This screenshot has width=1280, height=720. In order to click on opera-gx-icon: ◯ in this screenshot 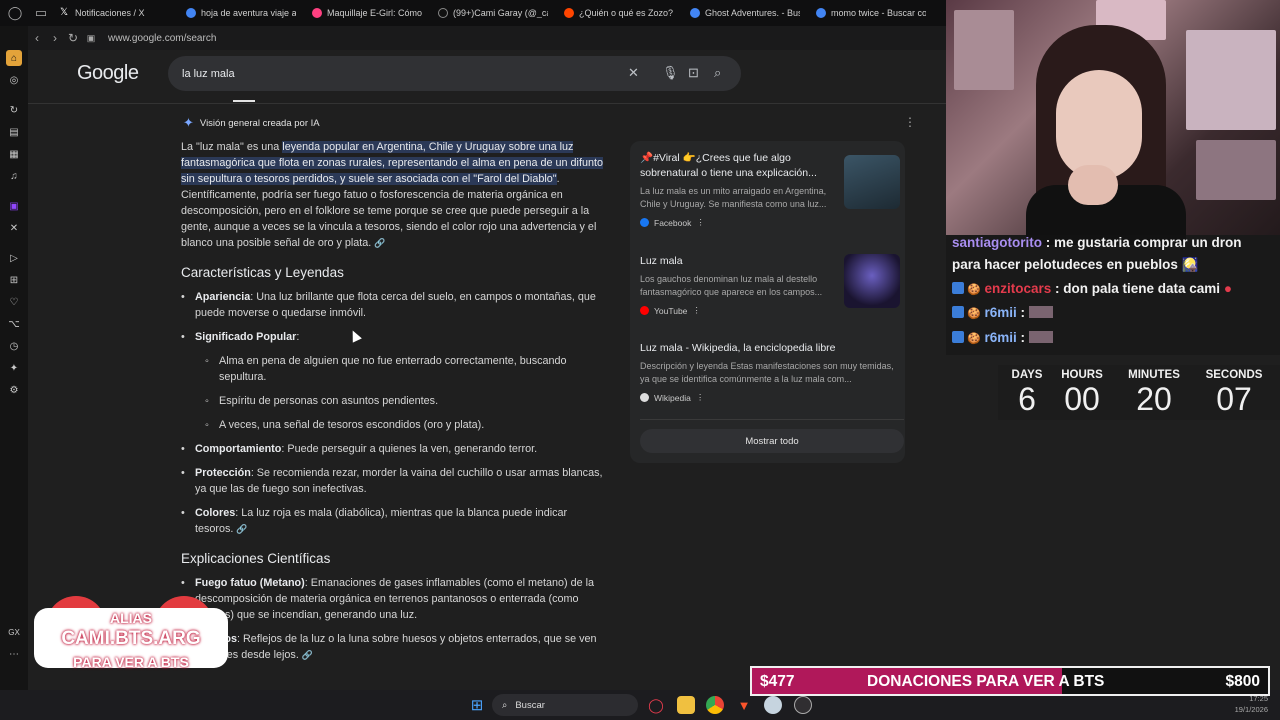, I will do `click(656, 705)`.